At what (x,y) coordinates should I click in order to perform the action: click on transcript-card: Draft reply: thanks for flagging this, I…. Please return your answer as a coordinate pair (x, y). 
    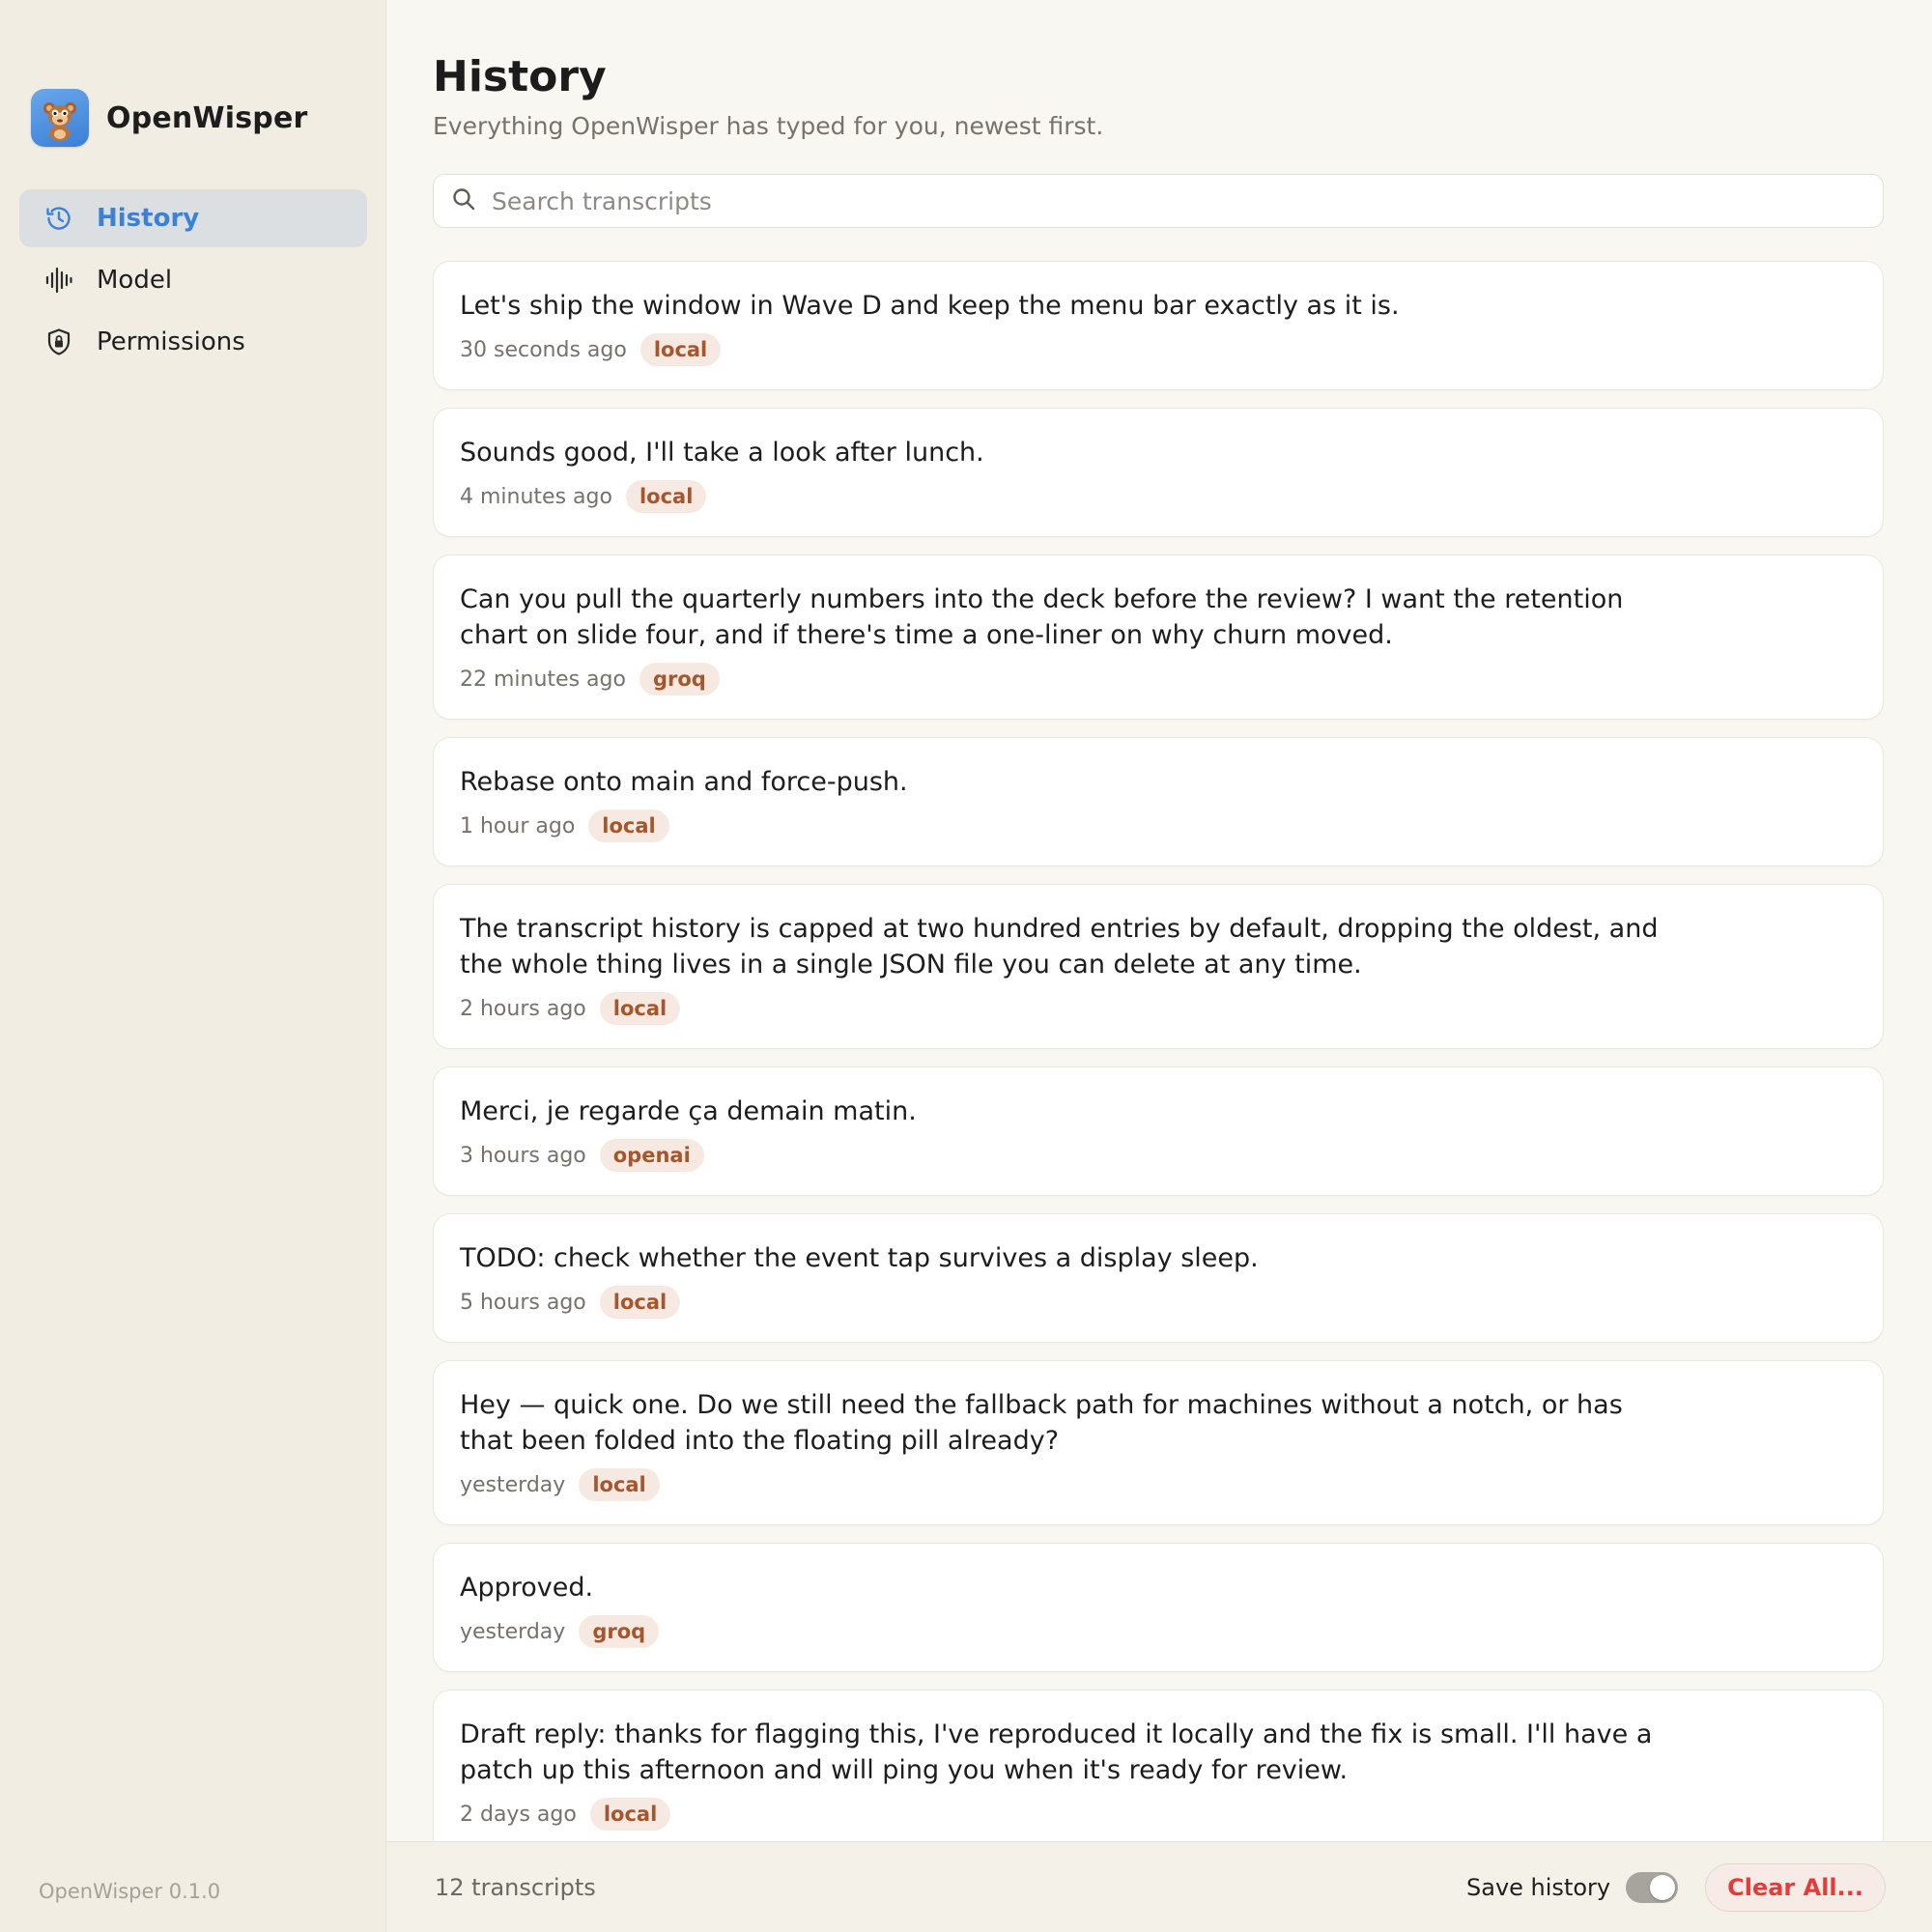
    Looking at the image, I should click on (1158, 1765).